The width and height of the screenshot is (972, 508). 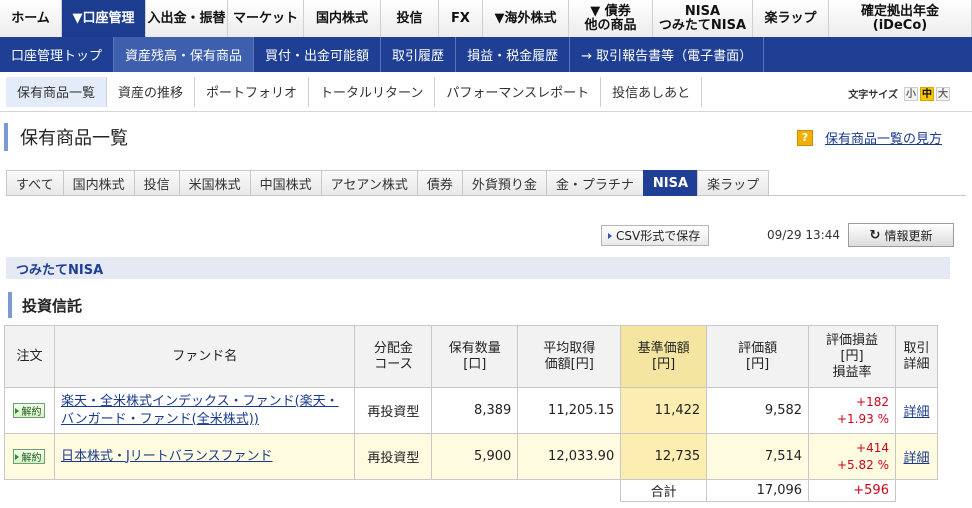 What do you see at coordinates (439, 183) in the screenshot?
I see `category-tab-6: 債券` at bounding box center [439, 183].